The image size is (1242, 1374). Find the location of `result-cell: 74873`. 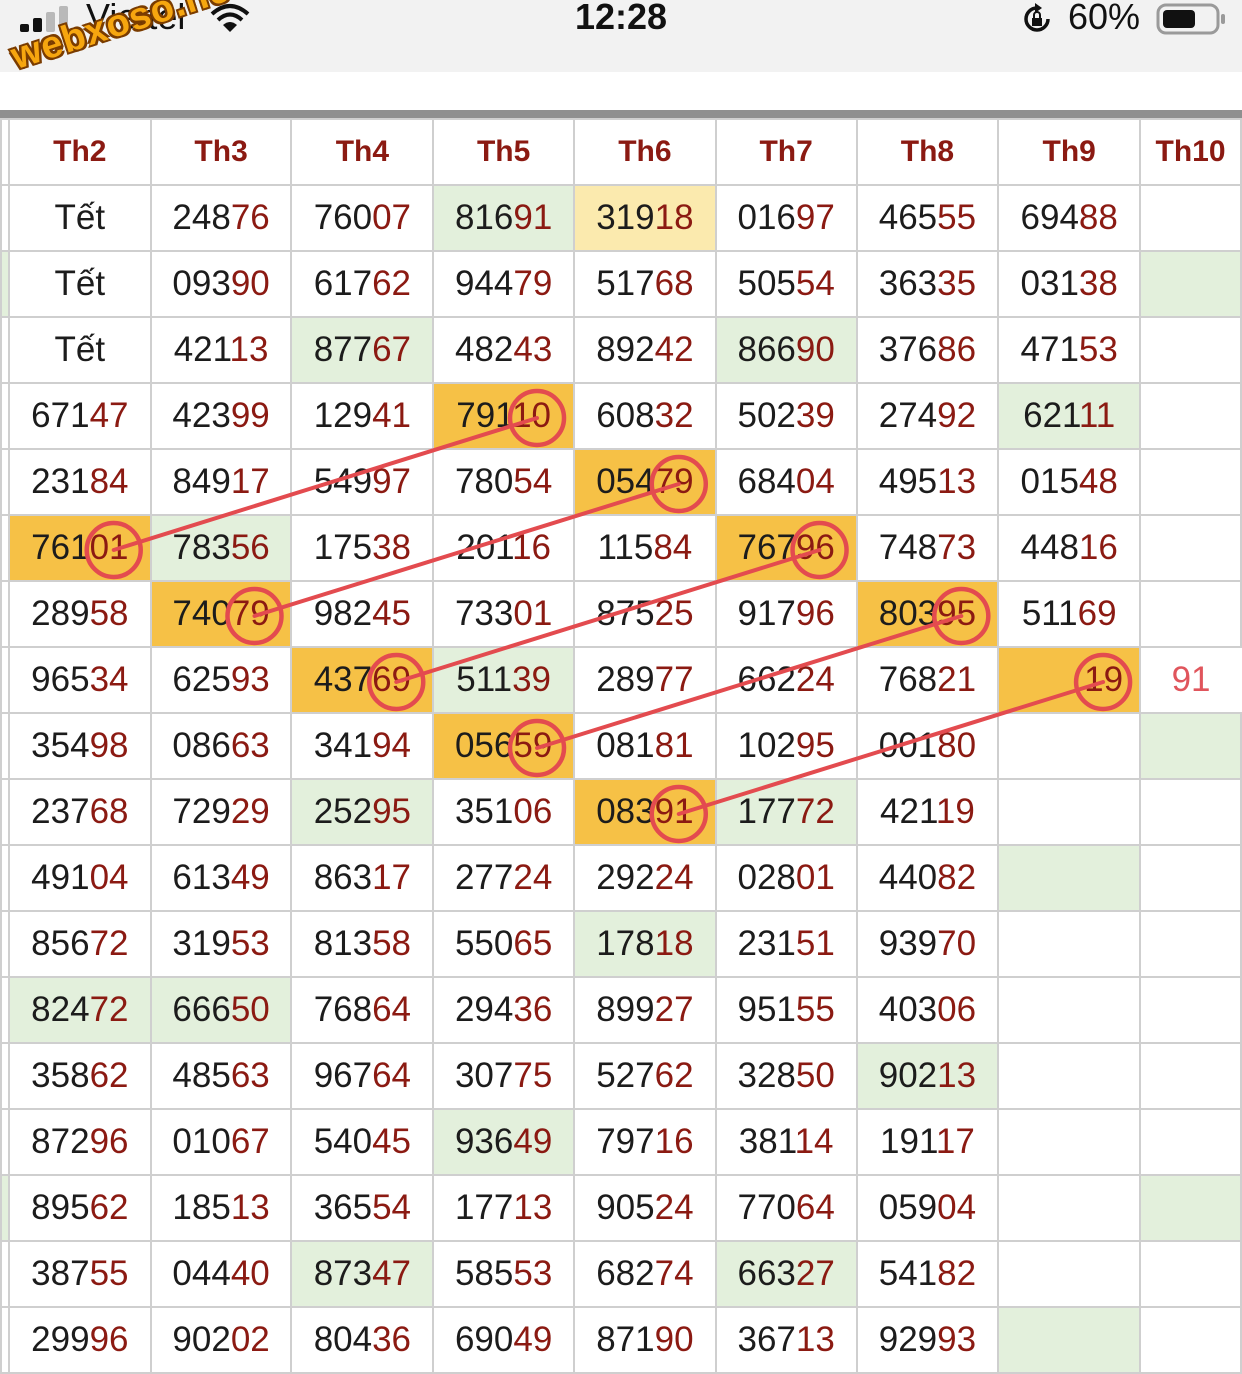

result-cell: 74873 is located at coordinates (927, 548).